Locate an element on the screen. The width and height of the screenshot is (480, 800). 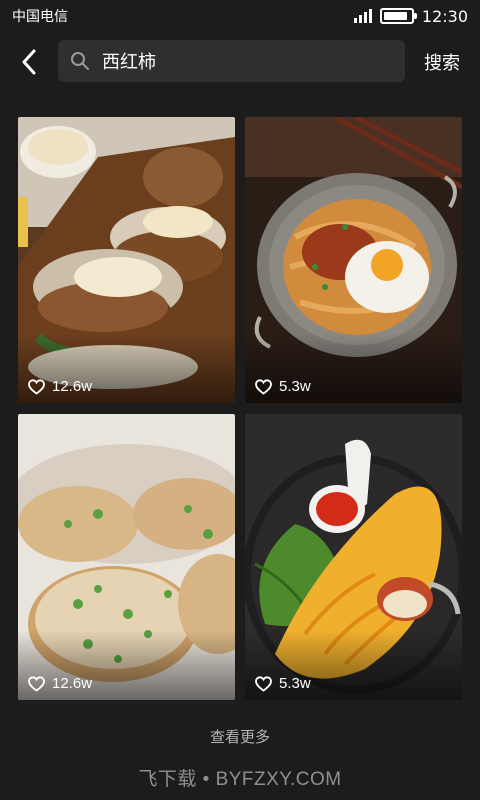
search-icon is located at coordinates (80, 61).